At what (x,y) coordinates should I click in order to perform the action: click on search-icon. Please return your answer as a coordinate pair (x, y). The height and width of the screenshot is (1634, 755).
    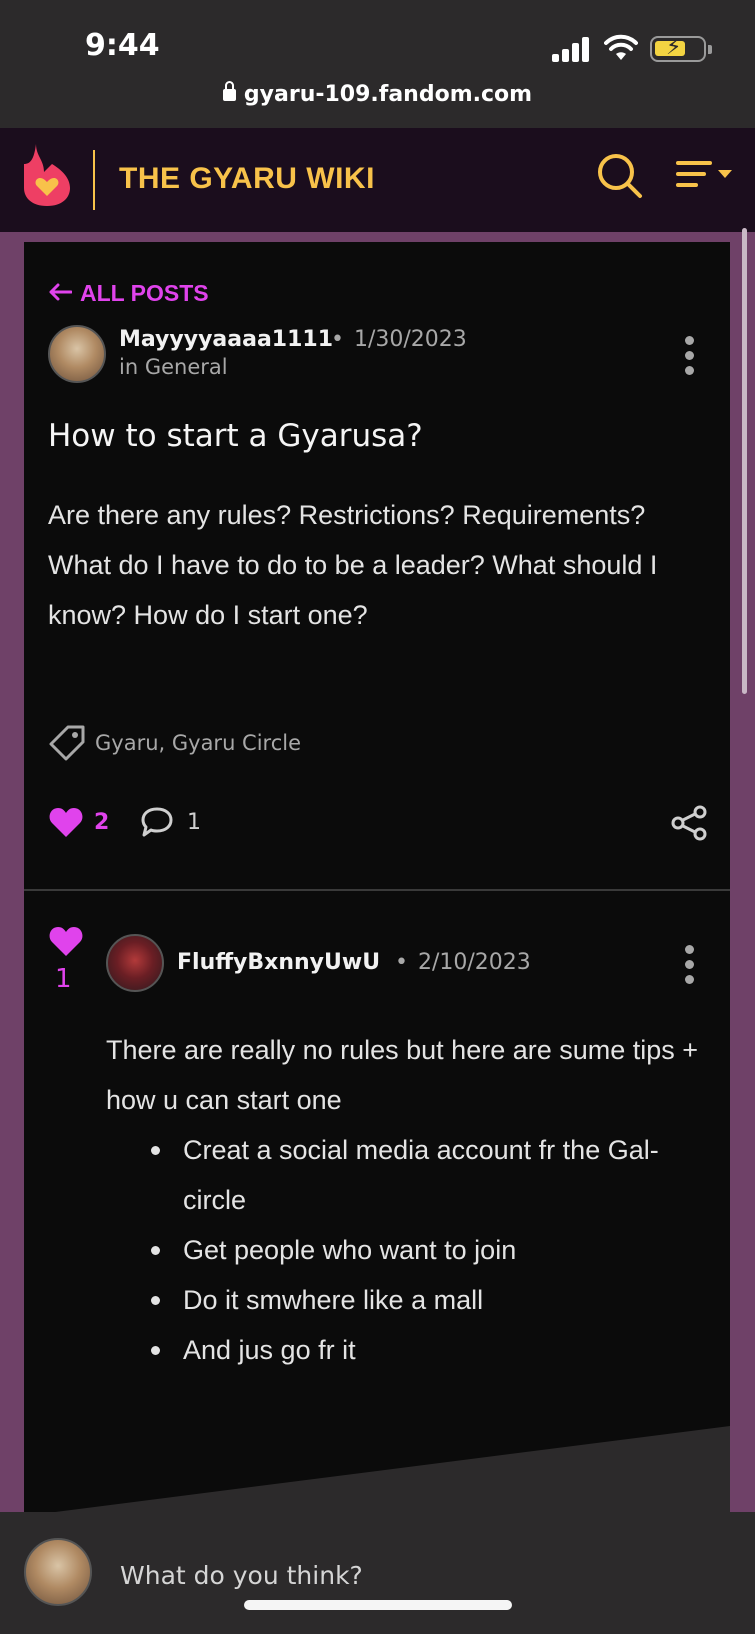
    Looking at the image, I should click on (620, 176).